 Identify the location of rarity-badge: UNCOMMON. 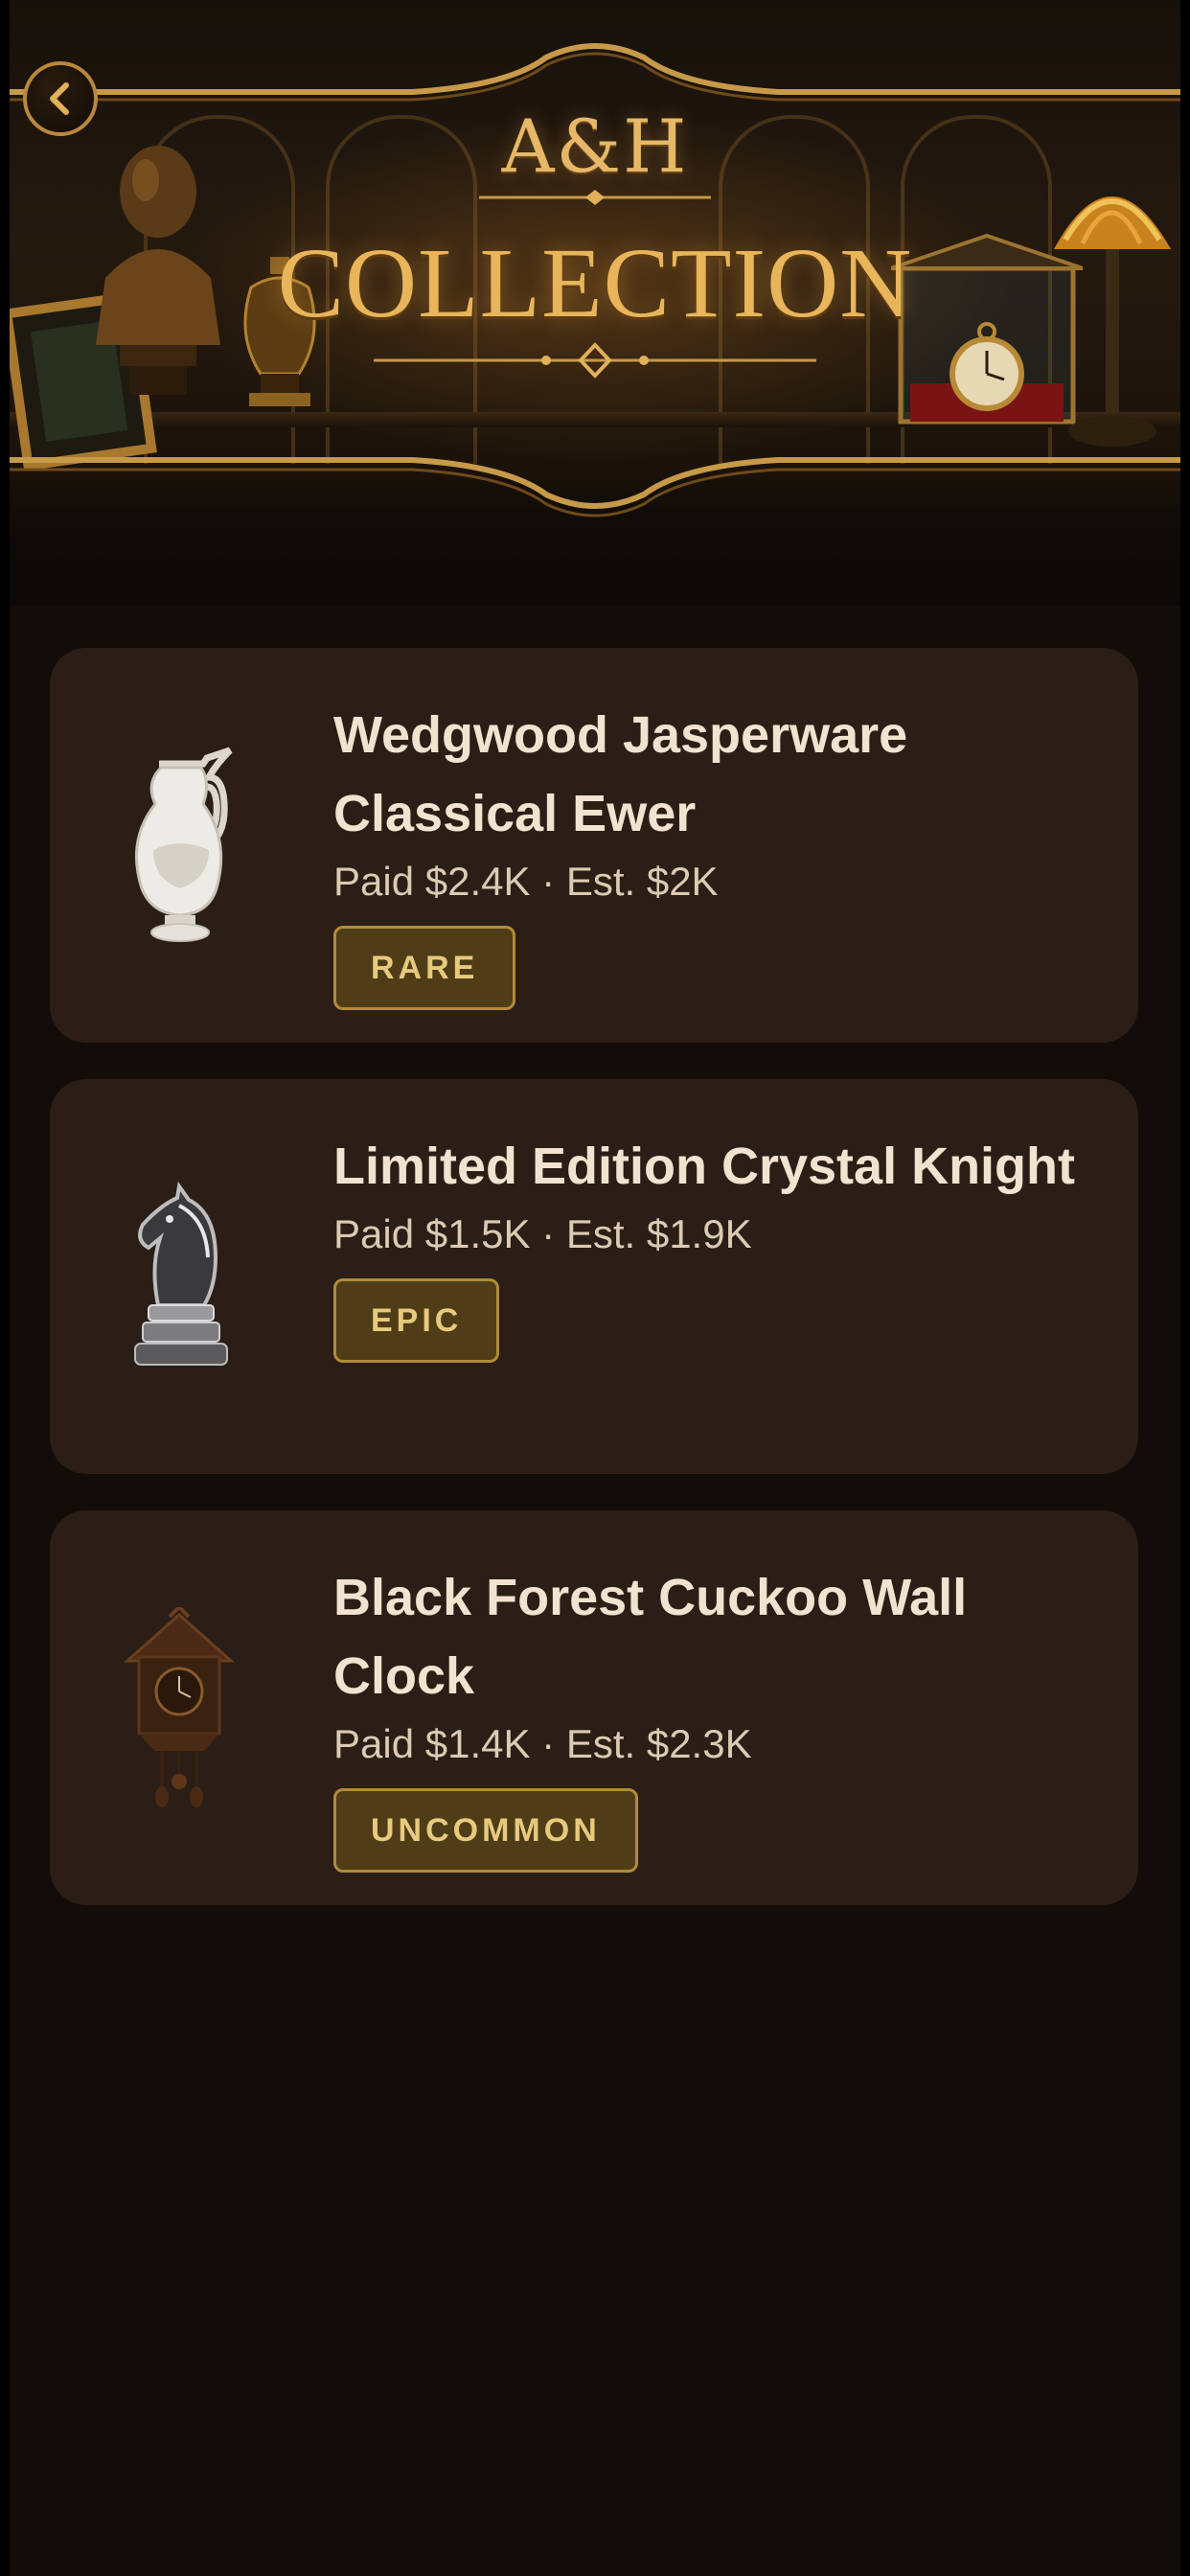
(486, 1830).